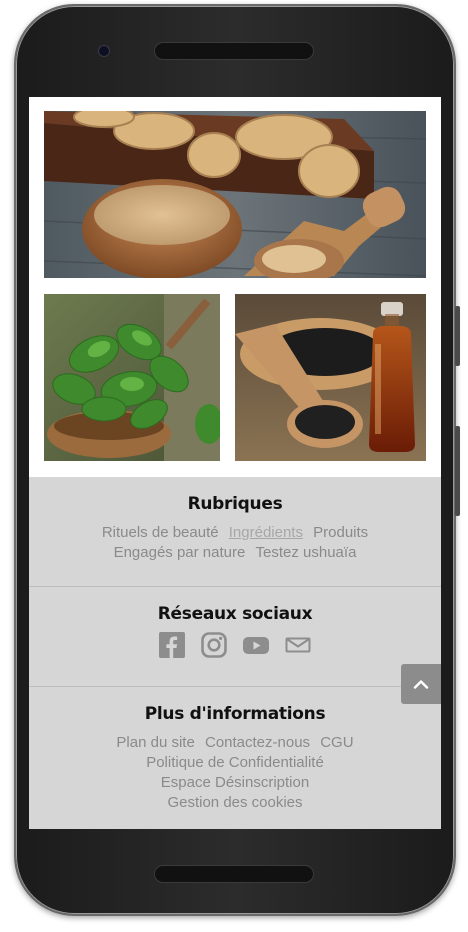 This screenshot has height=932, width=468. Describe the element at coordinates (180, 552) in the screenshot. I see `link-engages-par-nature: Engagés par nature` at that location.